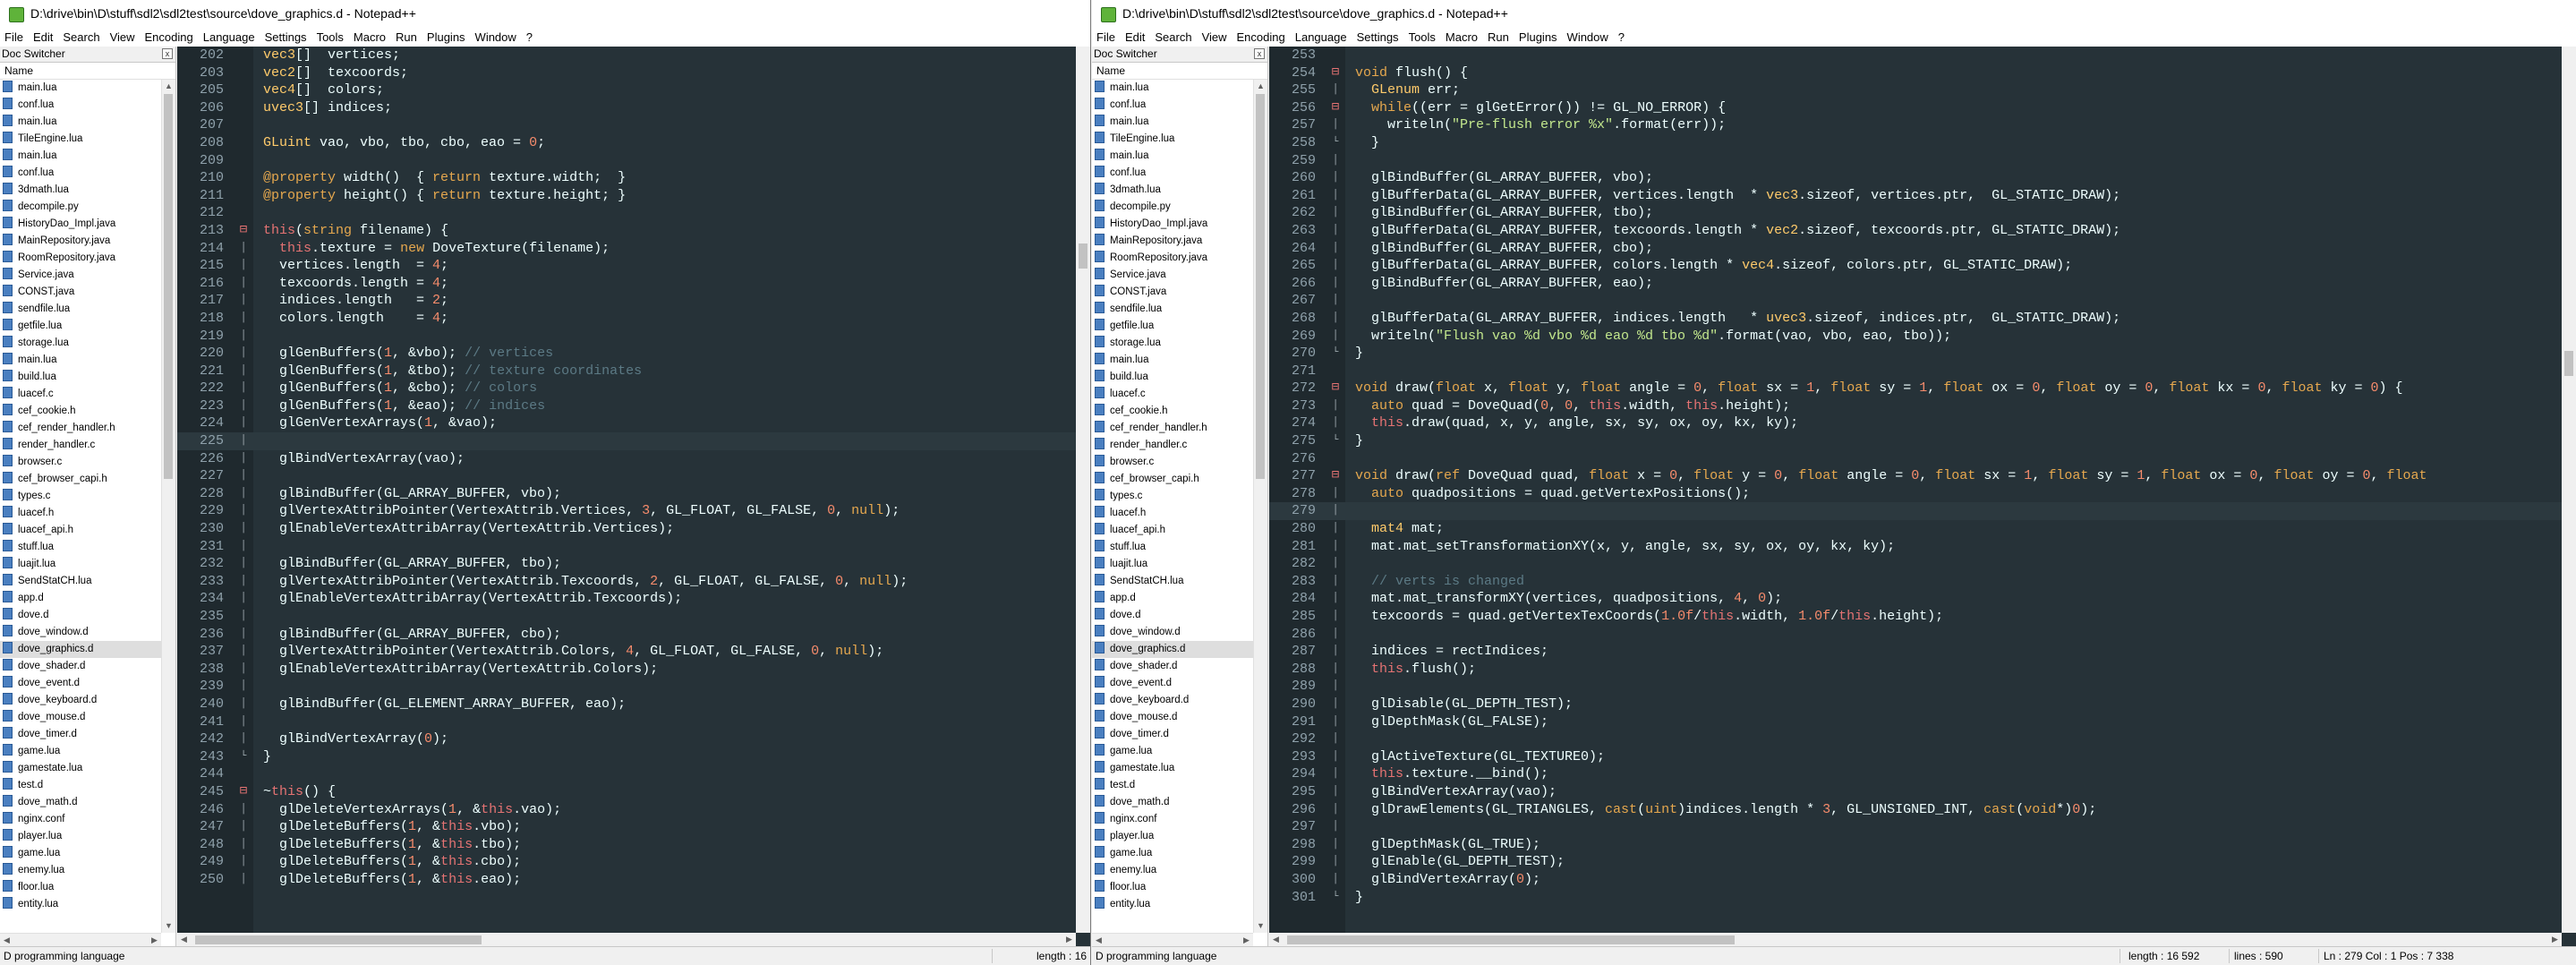  I want to click on doc-item: nginx.conf, so click(1172, 819).